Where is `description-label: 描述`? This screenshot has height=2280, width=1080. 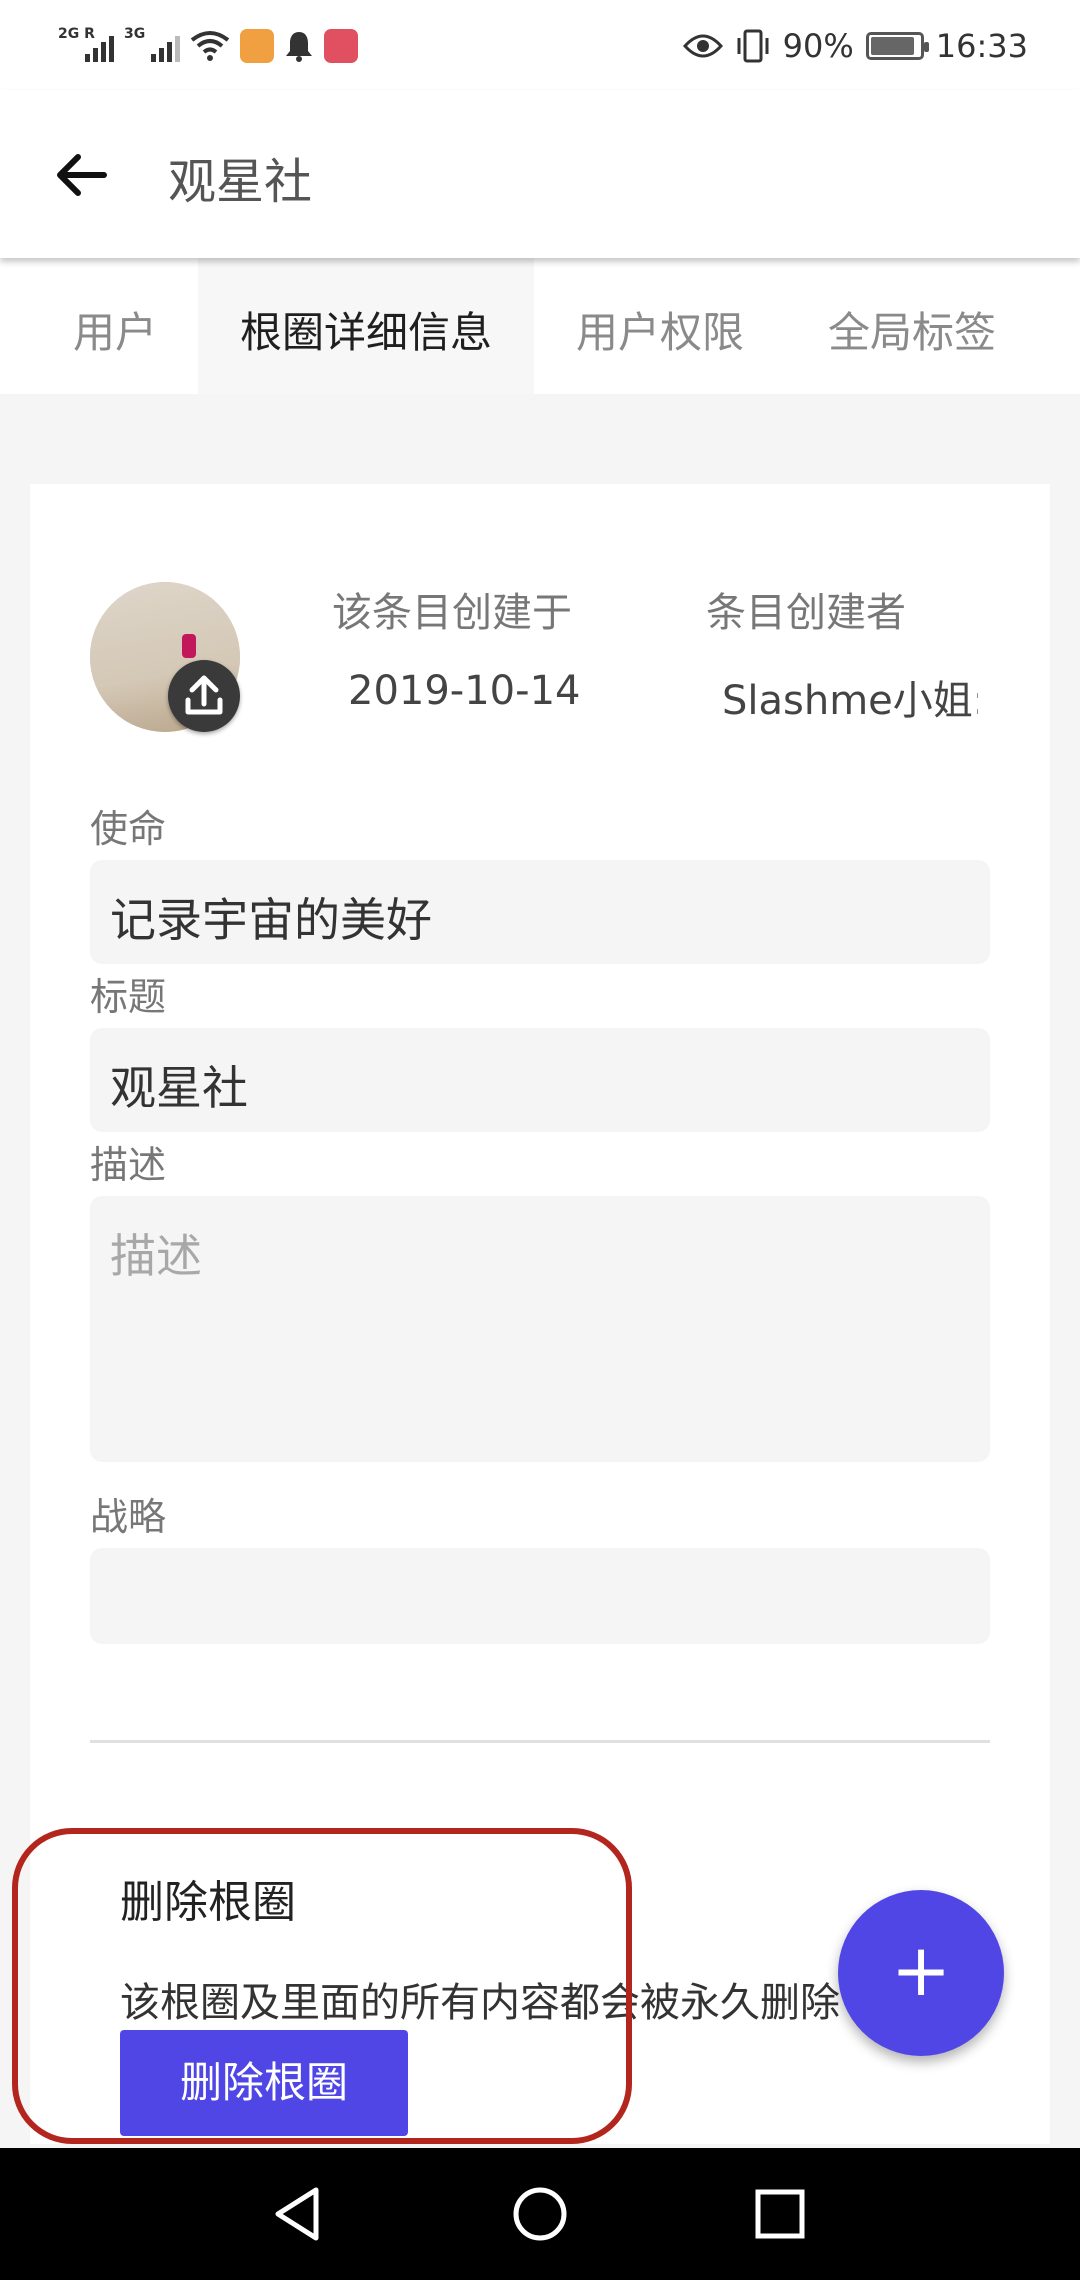
description-label: 描述 is located at coordinates (128, 1165).